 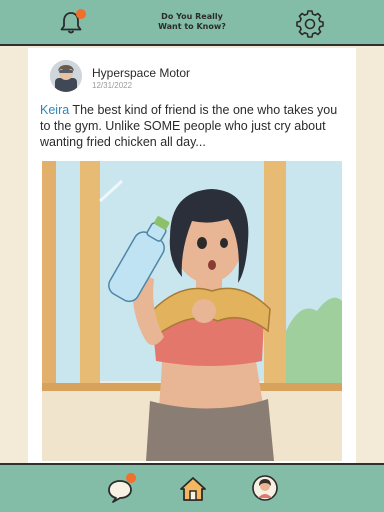 I want to click on author-name: Hyperspace Motor, so click(x=141, y=73).